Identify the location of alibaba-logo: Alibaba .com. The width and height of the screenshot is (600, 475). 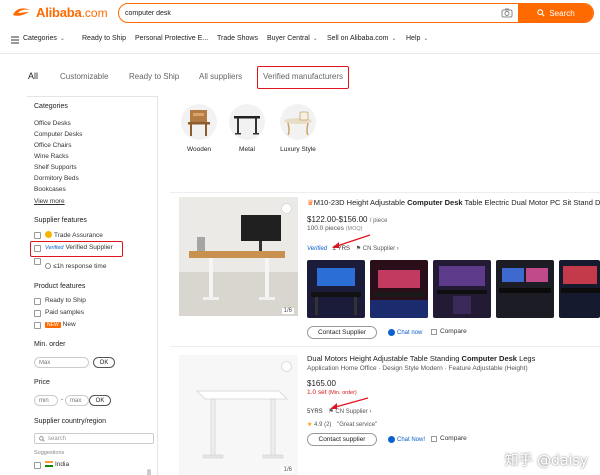
(59, 12).